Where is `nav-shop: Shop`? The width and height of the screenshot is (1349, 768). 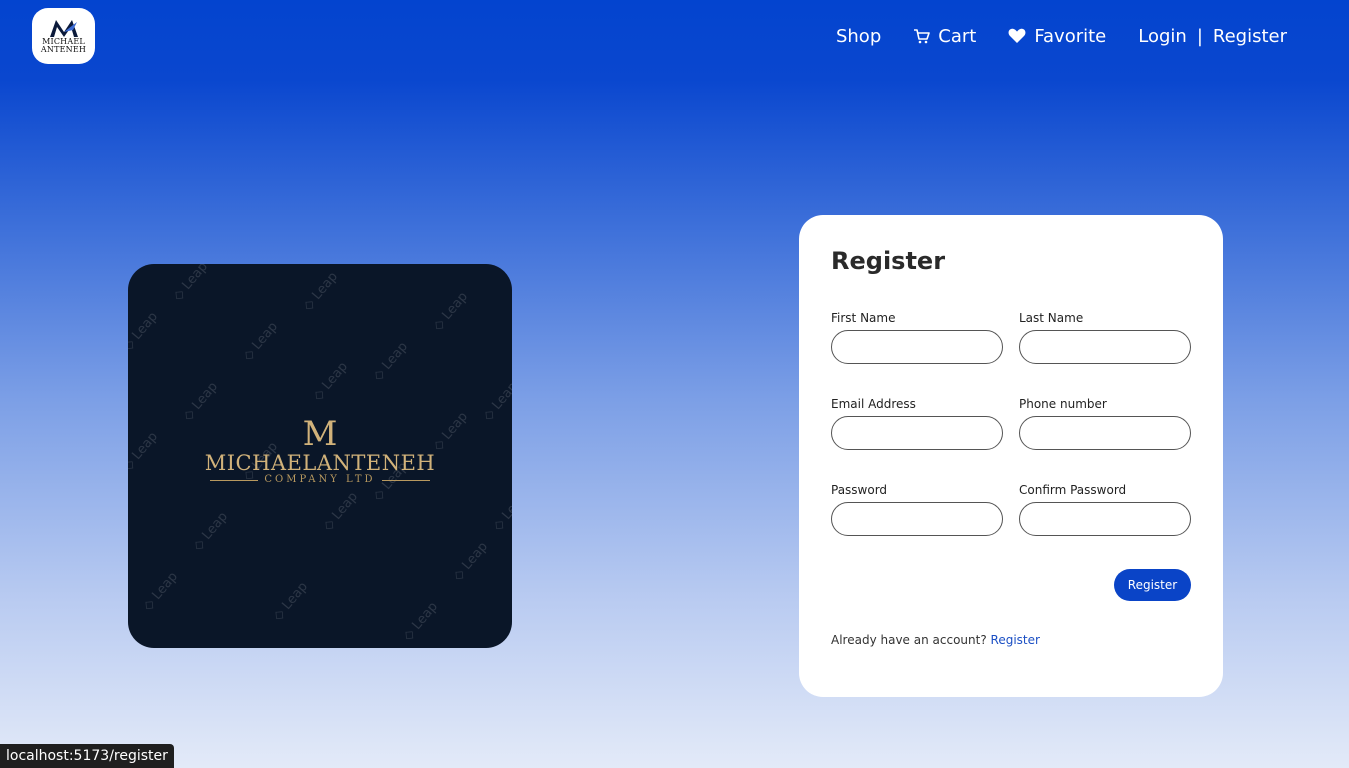 nav-shop: Shop is located at coordinates (858, 36).